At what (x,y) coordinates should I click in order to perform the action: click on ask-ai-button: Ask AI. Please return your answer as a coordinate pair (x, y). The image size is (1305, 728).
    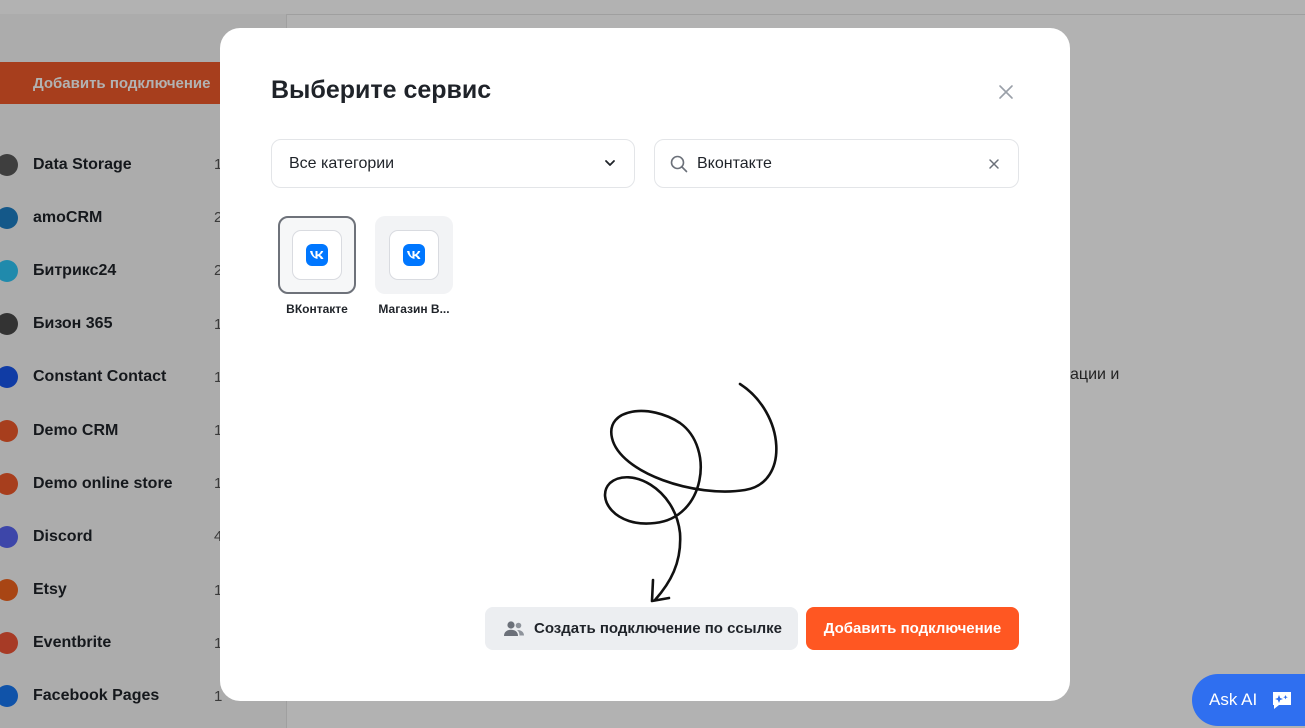
    Looking at the image, I should click on (1248, 700).